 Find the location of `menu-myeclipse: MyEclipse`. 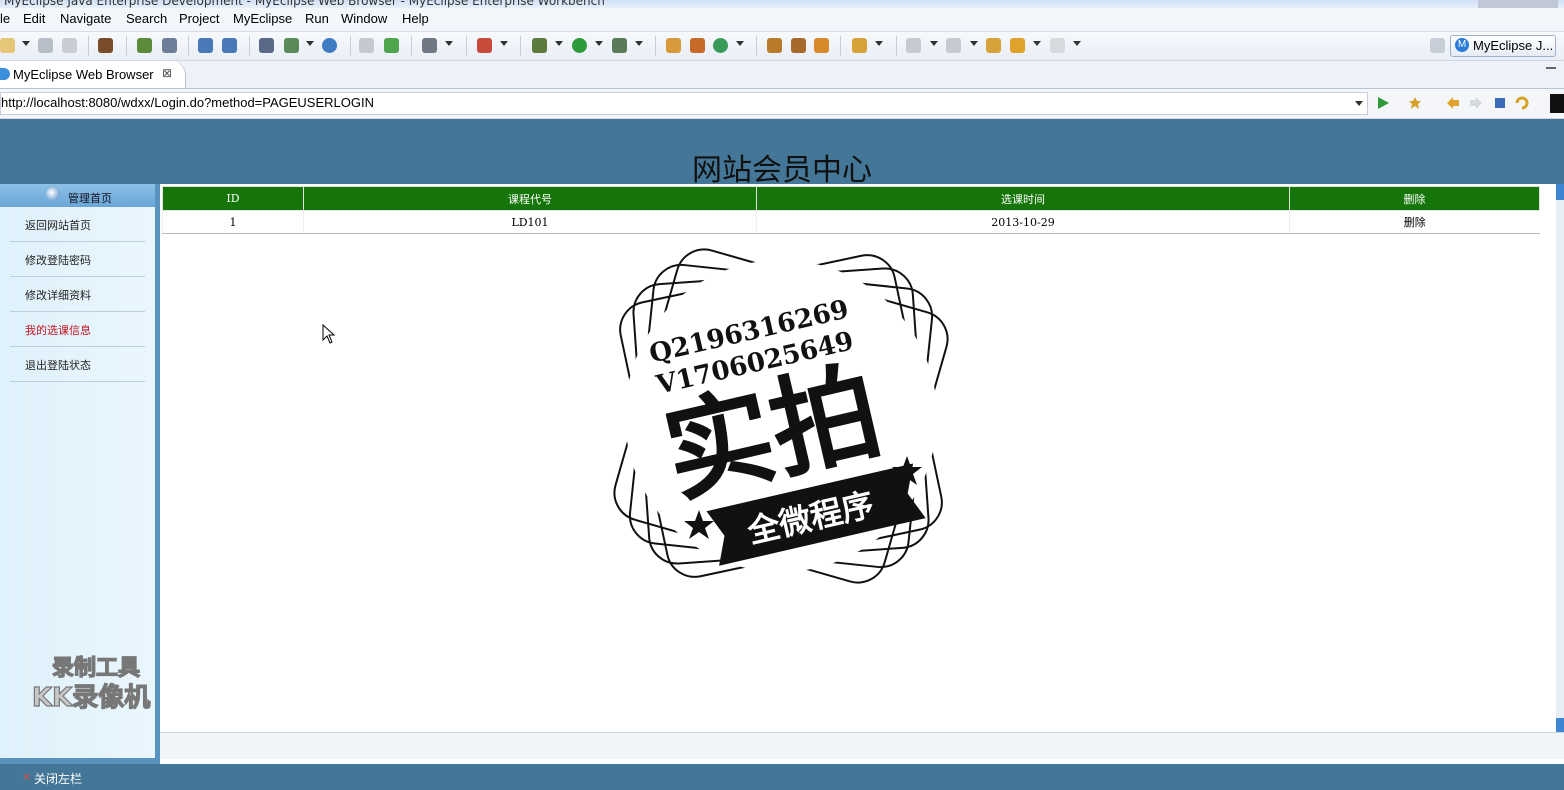

menu-myeclipse: MyEclipse is located at coordinates (262, 18).